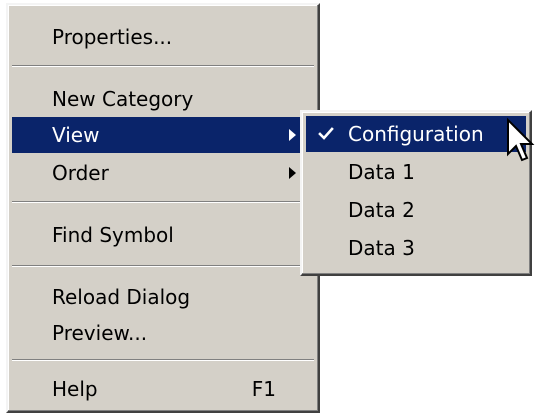 The width and height of the screenshot is (537, 416). I want to click on menu-item-shortcut: F1, so click(263, 389).